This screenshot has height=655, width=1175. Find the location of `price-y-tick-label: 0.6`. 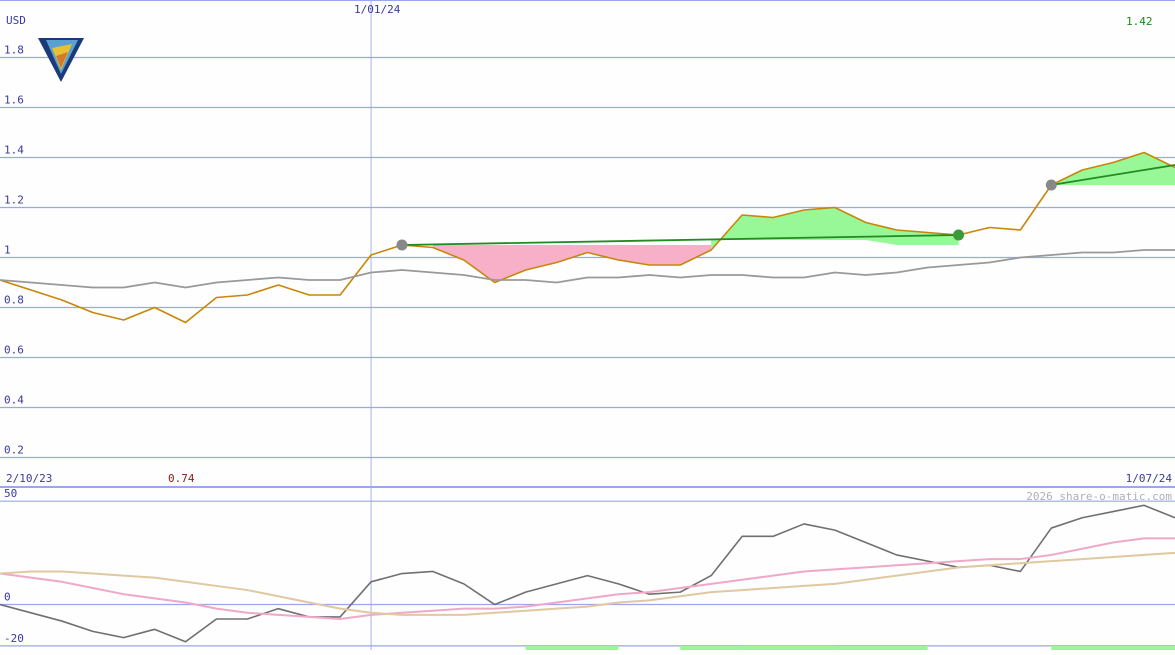

price-y-tick-label: 0.6 is located at coordinates (14, 350).